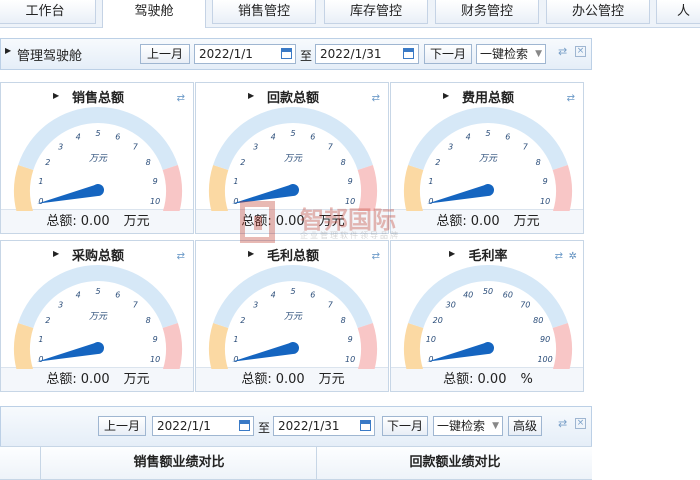 This screenshot has width=700, height=480. What do you see at coordinates (97, 316) in the screenshot?
I see `gauge-card-purchase: ▶ 采购总额 ⇄ 总额: 0.00 万元 0 1 2 3 4 5 6 7 8 9 10 万元` at bounding box center [97, 316].